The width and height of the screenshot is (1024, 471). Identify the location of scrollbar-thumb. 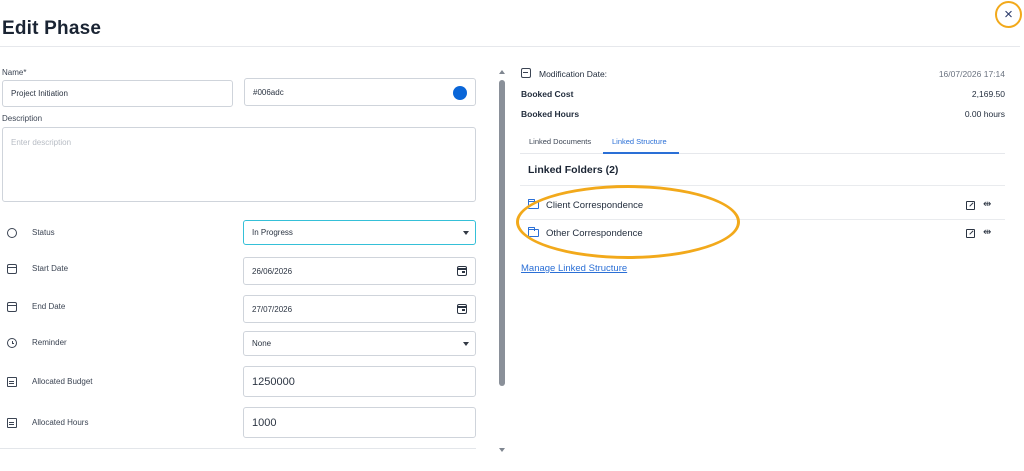
(502, 233).